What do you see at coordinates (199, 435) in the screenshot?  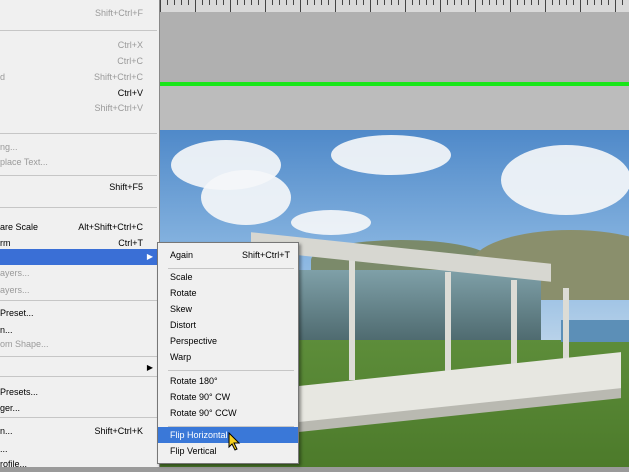 I see `submenu-item-label: Flip Horizontal` at bounding box center [199, 435].